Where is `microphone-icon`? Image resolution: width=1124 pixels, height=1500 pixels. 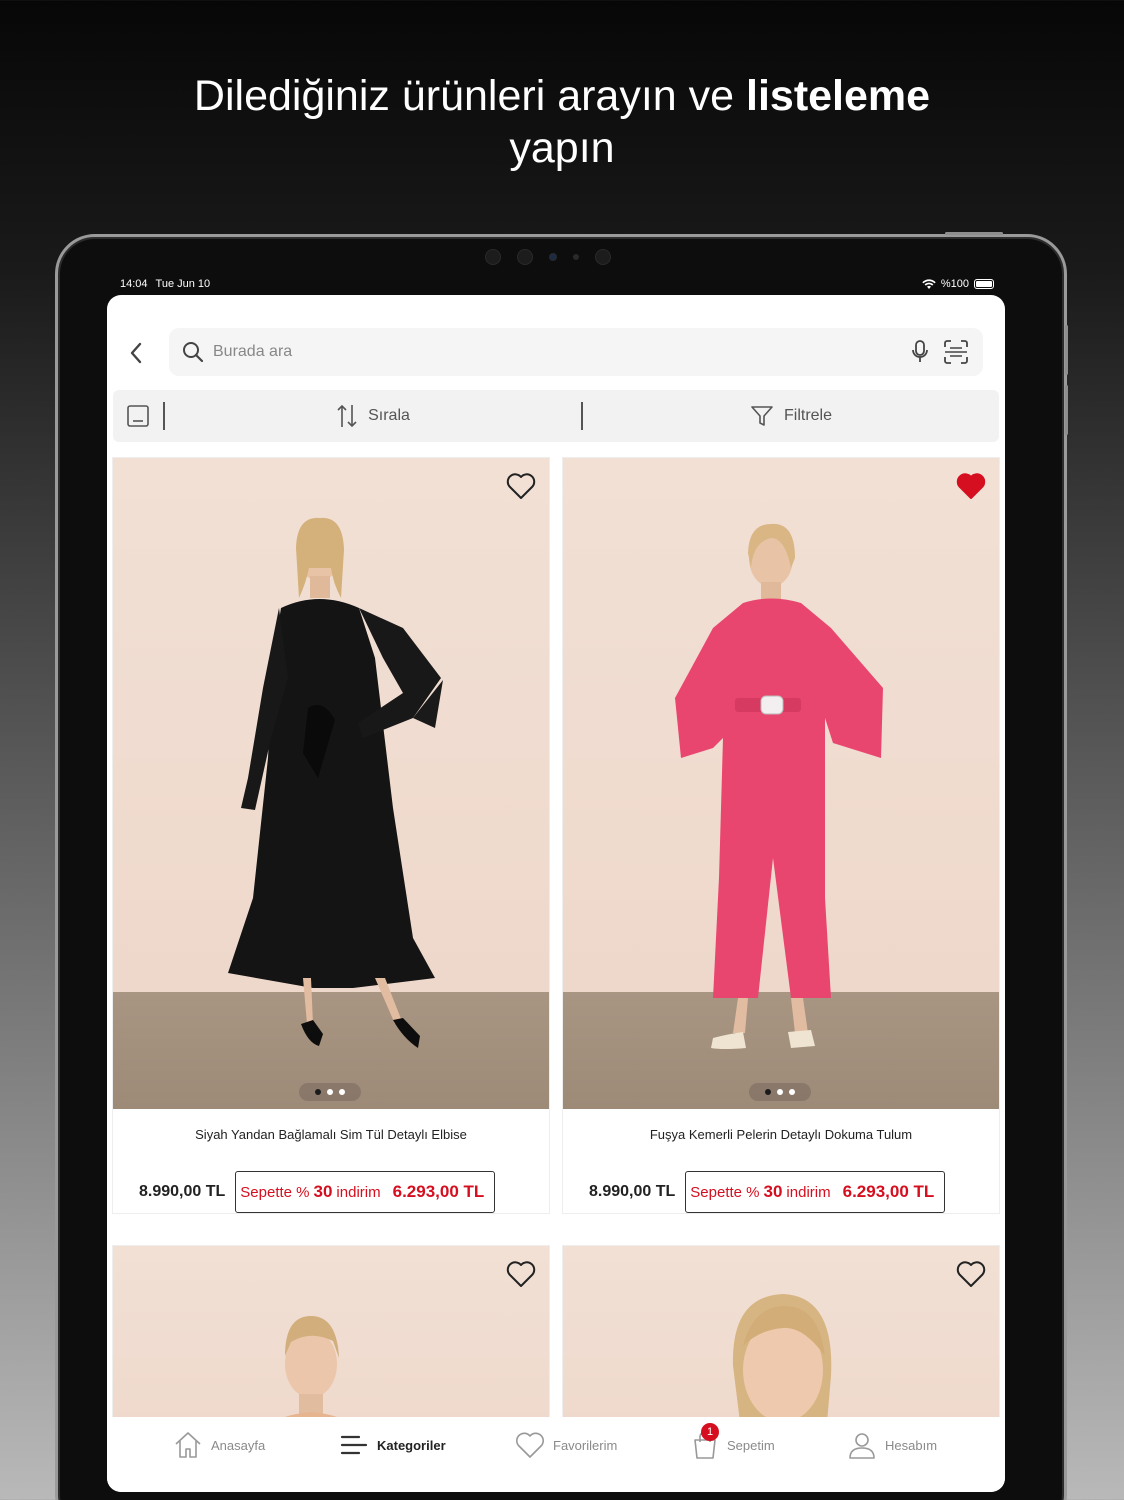 microphone-icon is located at coordinates (920, 351).